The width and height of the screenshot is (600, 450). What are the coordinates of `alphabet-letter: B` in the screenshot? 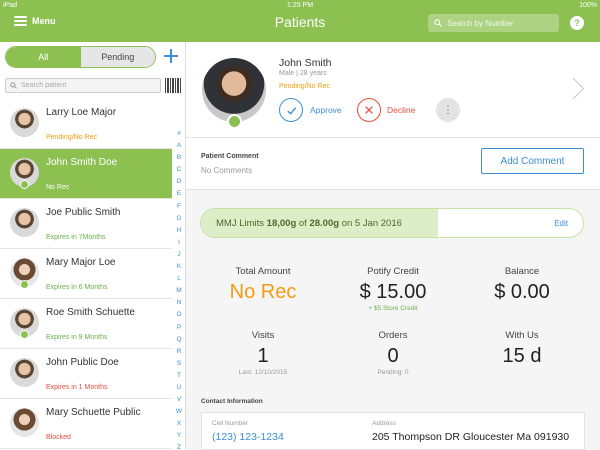 It's located at (179, 158).